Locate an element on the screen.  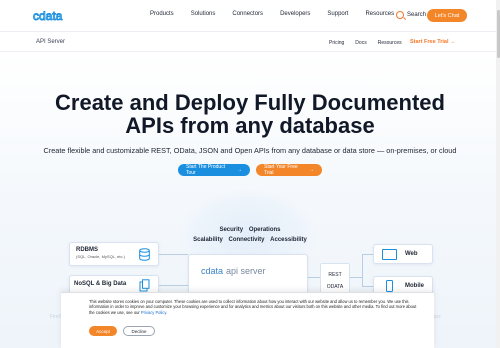
nav-resources: Resources is located at coordinates (379, 14).